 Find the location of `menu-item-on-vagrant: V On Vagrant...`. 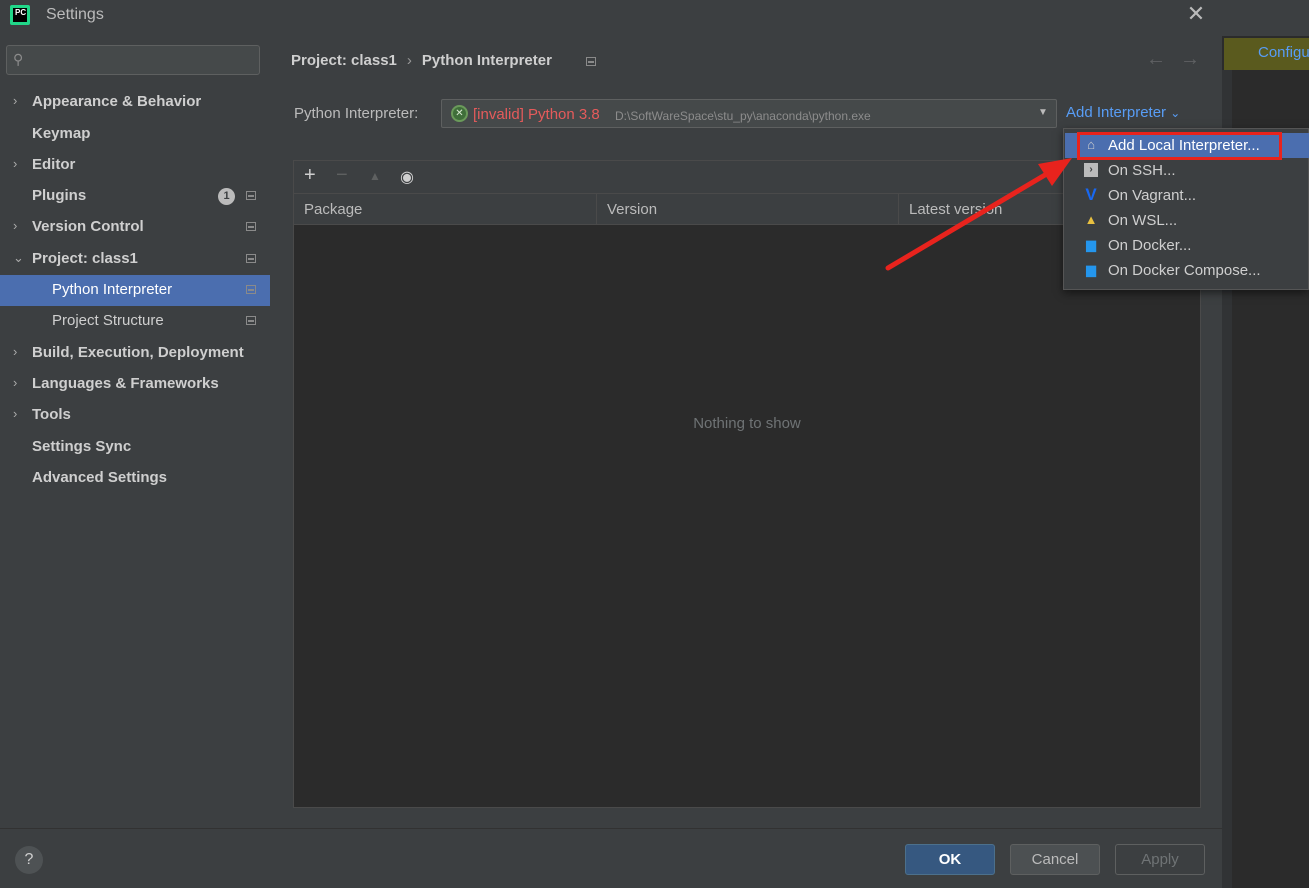

menu-item-on-vagrant: V On Vagrant... is located at coordinates (1187, 195).